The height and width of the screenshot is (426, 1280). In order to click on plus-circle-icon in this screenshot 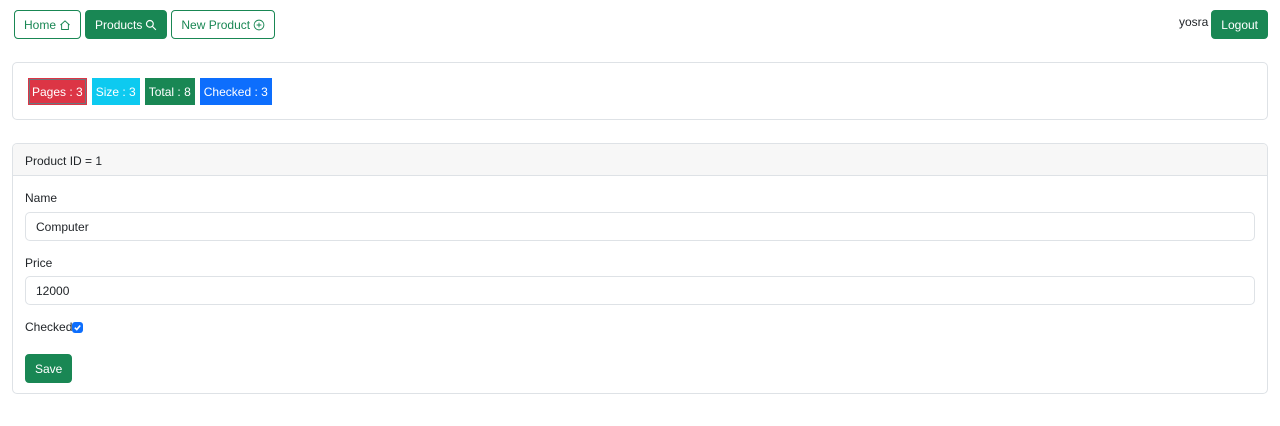, I will do `click(259, 24)`.